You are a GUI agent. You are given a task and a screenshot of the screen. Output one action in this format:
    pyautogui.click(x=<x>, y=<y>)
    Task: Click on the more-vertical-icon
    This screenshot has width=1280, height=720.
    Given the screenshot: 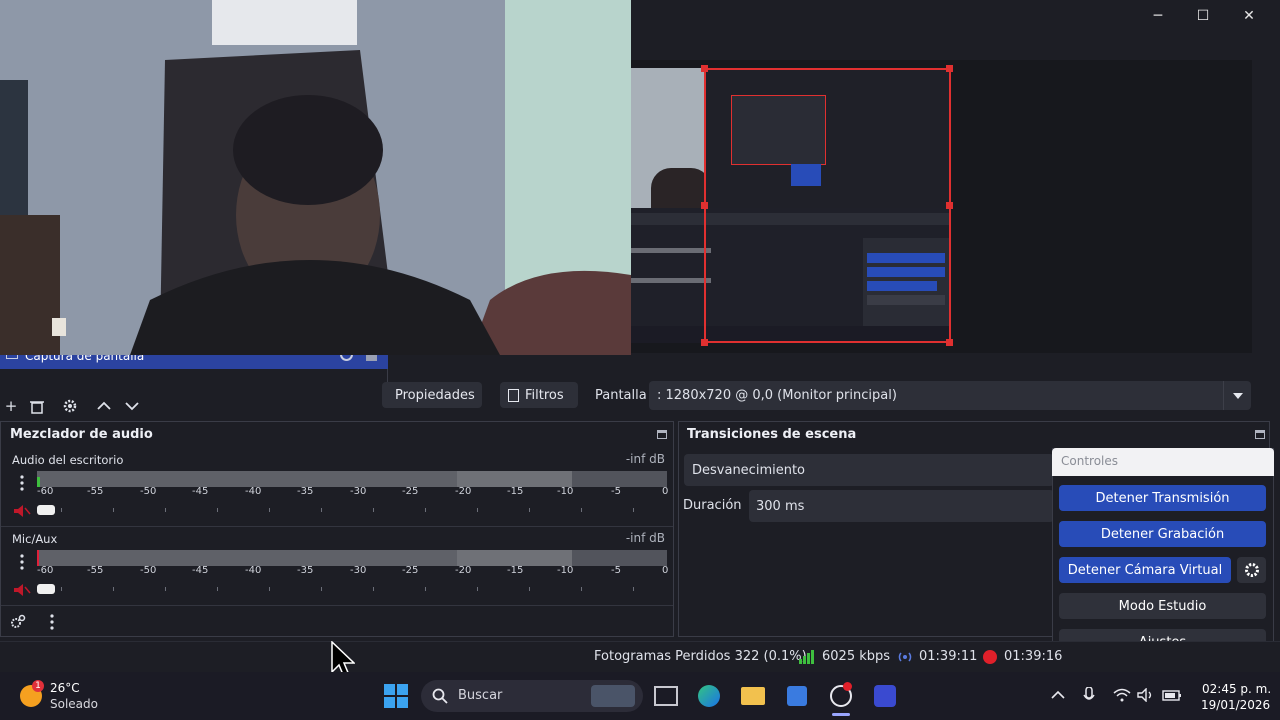 What is the action you would take?
    pyautogui.click(x=22, y=562)
    